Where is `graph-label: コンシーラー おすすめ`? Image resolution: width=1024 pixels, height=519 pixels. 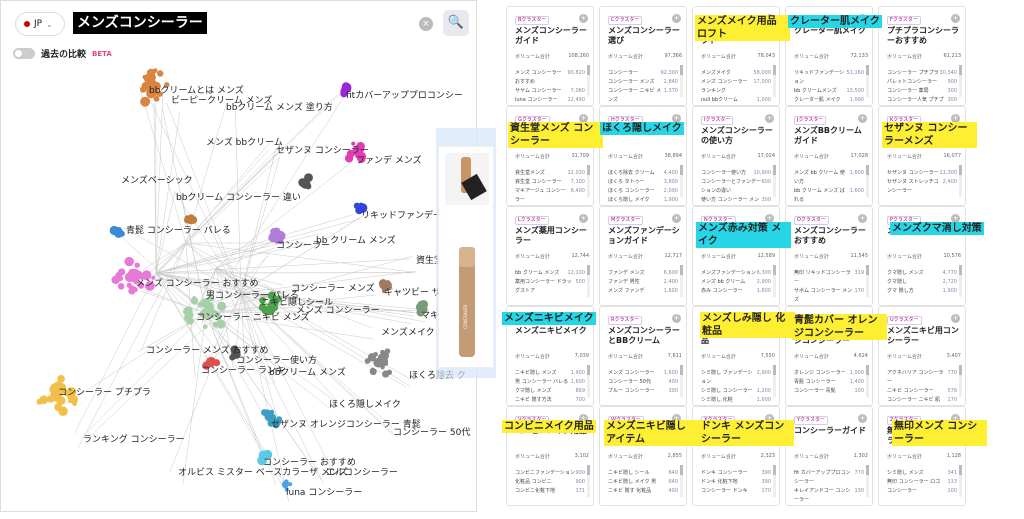
graph-label: コンシーラー おすすめ is located at coordinates (309, 462).